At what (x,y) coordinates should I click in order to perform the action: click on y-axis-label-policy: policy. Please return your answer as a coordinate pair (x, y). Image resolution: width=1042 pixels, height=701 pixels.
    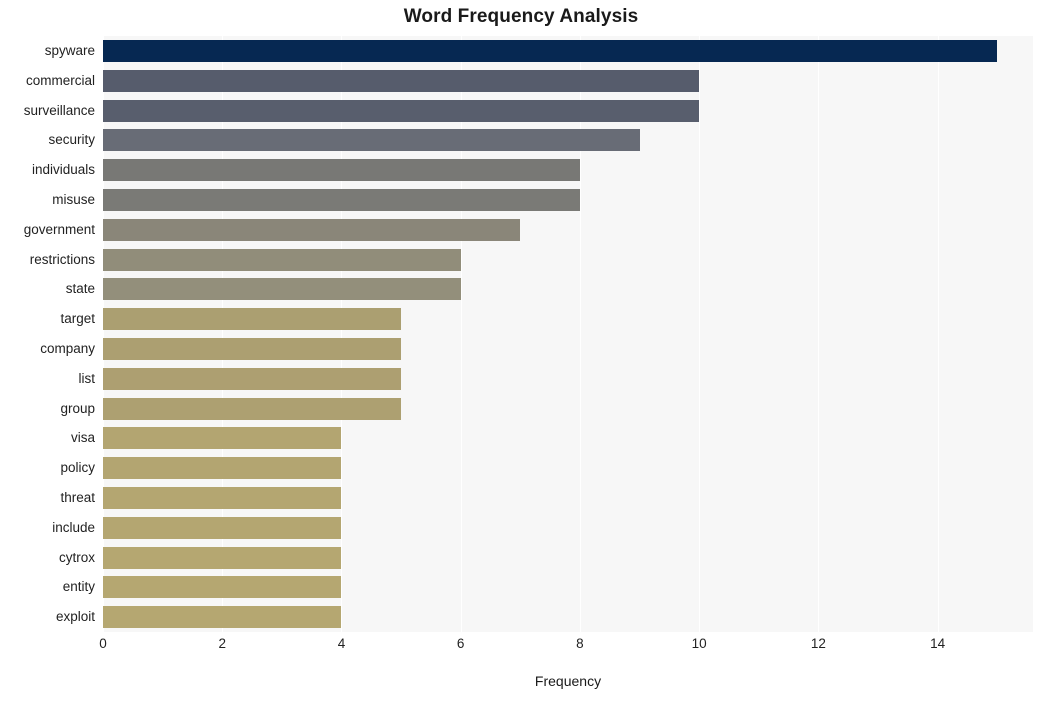
    Looking at the image, I should click on (77, 468).